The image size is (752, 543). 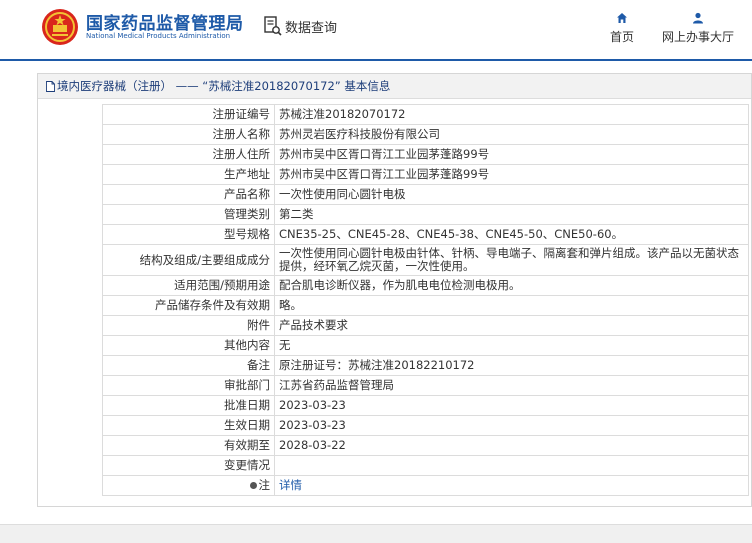 What do you see at coordinates (264, 485) in the screenshot?
I see `row-label: 注` at bounding box center [264, 485].